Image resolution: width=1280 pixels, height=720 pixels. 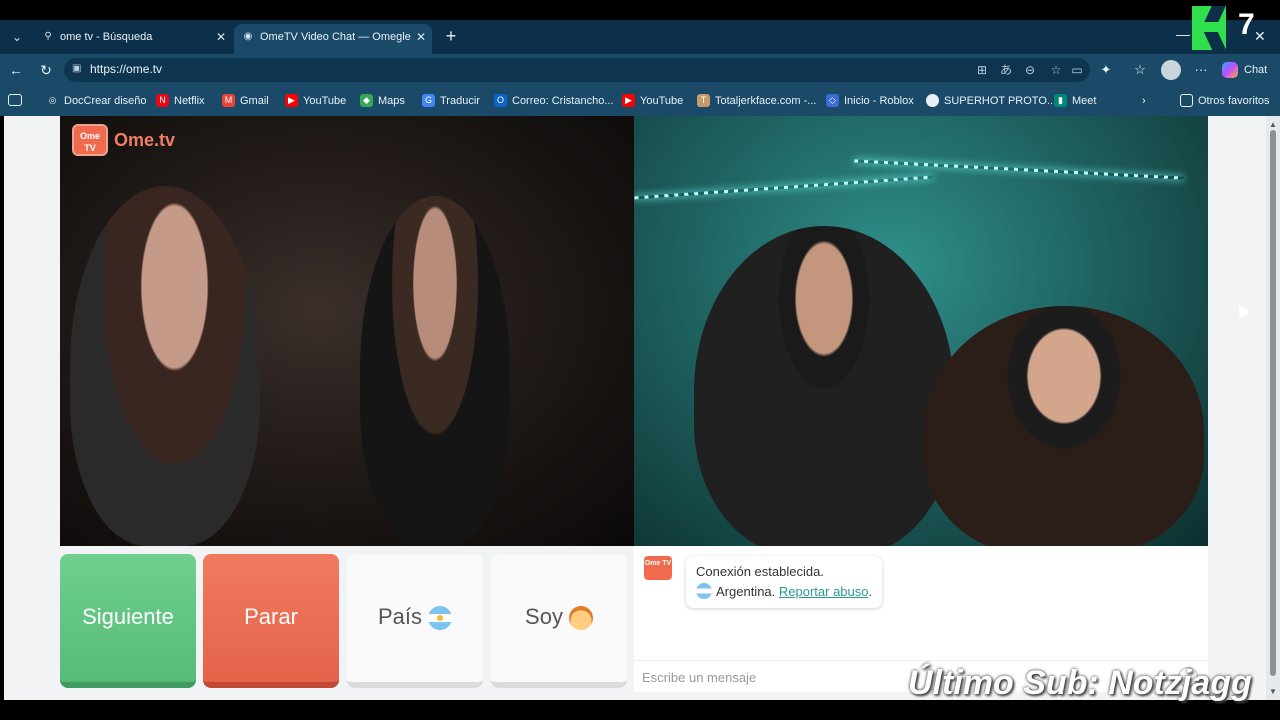 What do you see at coordinates (1260, 36) in the screenshot?
I see `window-close-icon: ✕` at bounding box center [1260, 36].